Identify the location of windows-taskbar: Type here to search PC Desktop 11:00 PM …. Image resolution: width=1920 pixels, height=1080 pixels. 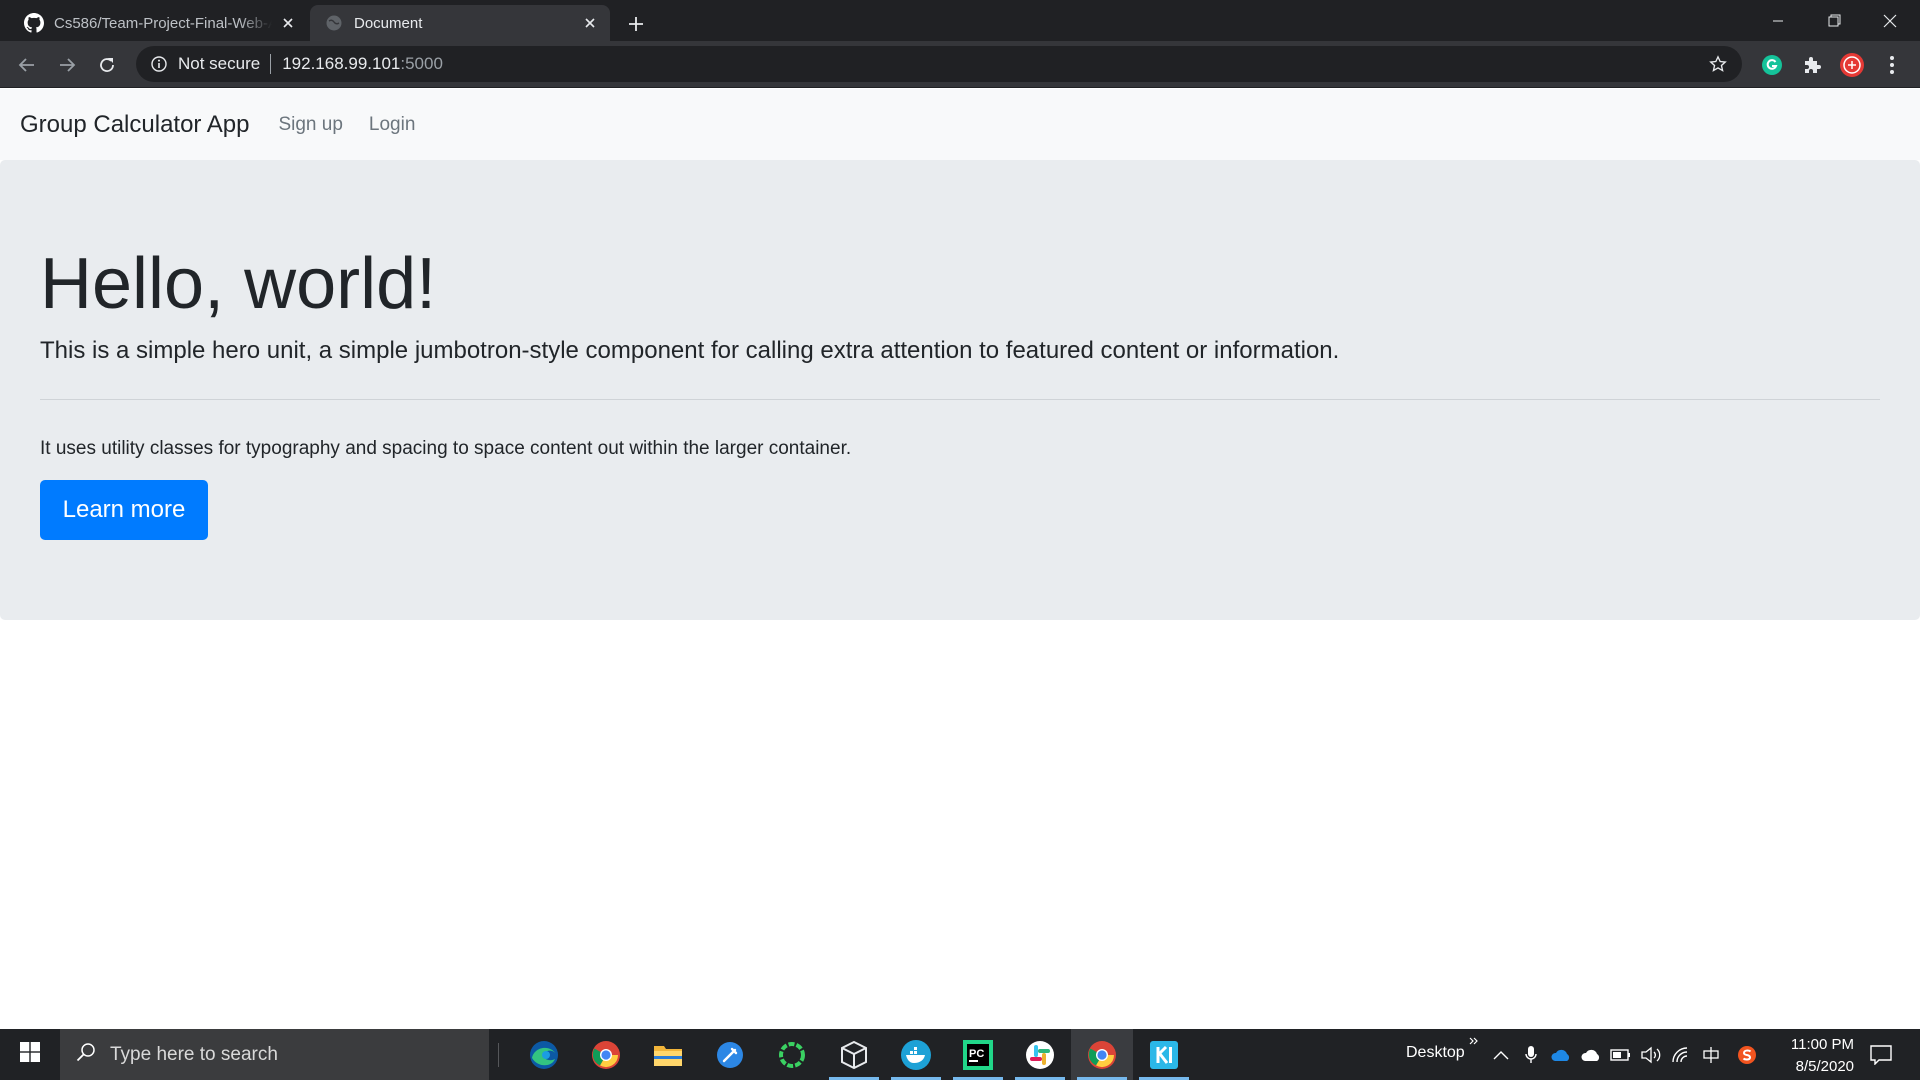
(960, 1054).